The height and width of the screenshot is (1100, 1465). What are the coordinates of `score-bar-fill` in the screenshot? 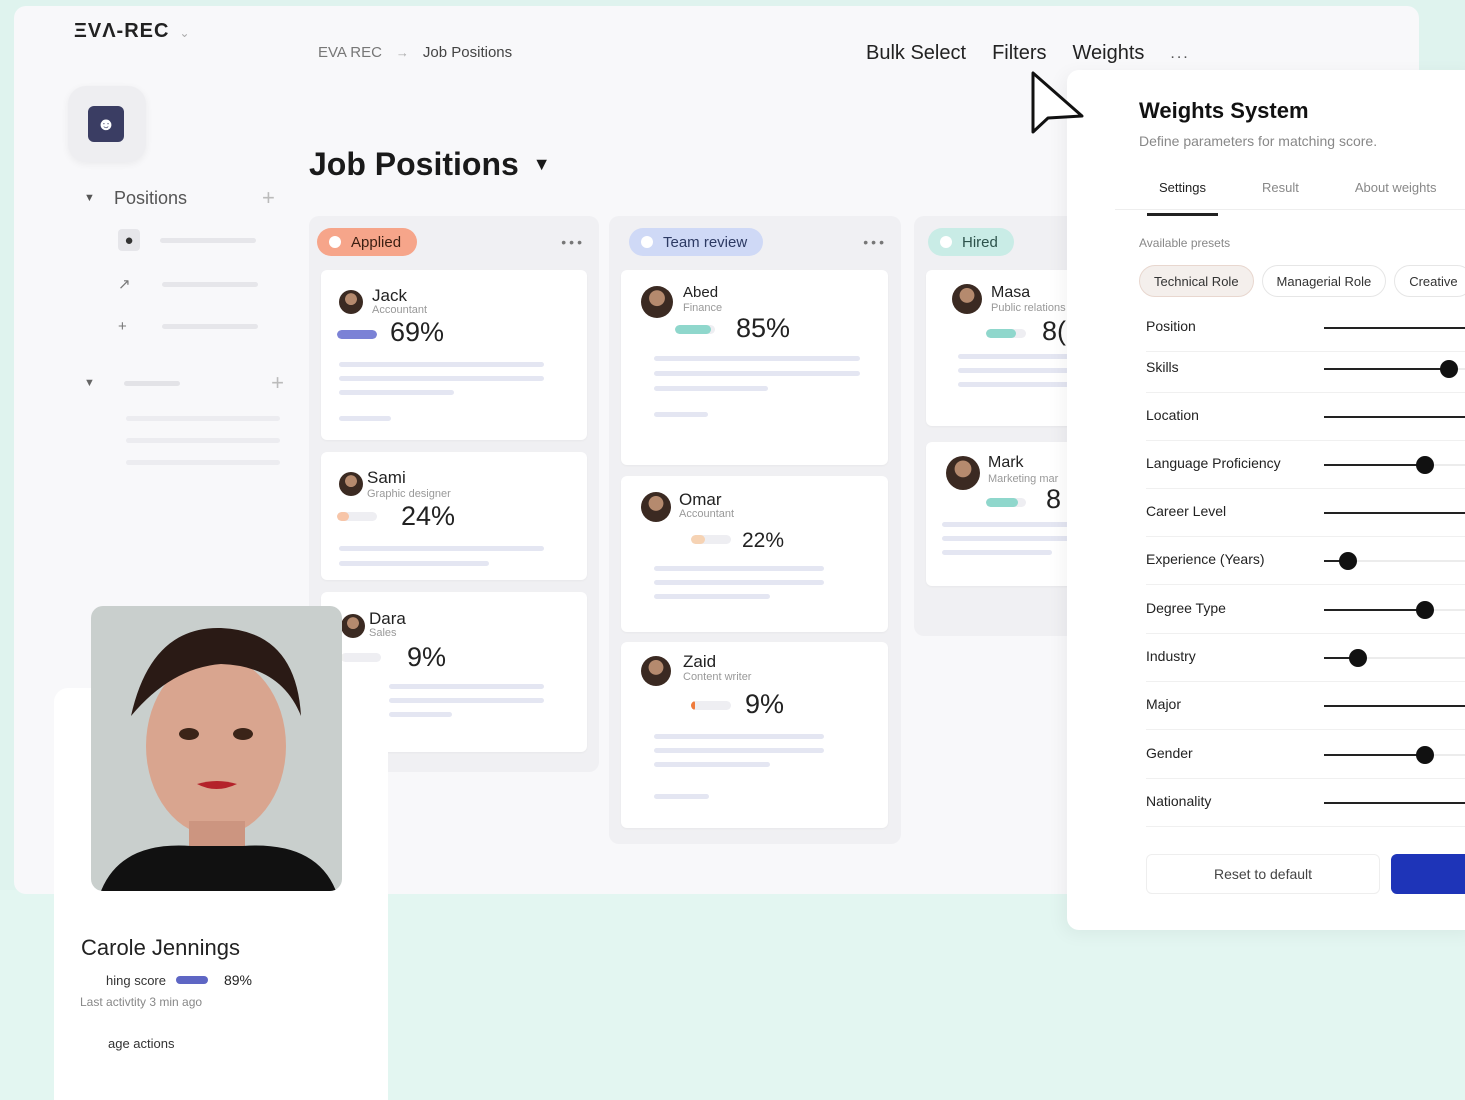 It's located at (698, 539).